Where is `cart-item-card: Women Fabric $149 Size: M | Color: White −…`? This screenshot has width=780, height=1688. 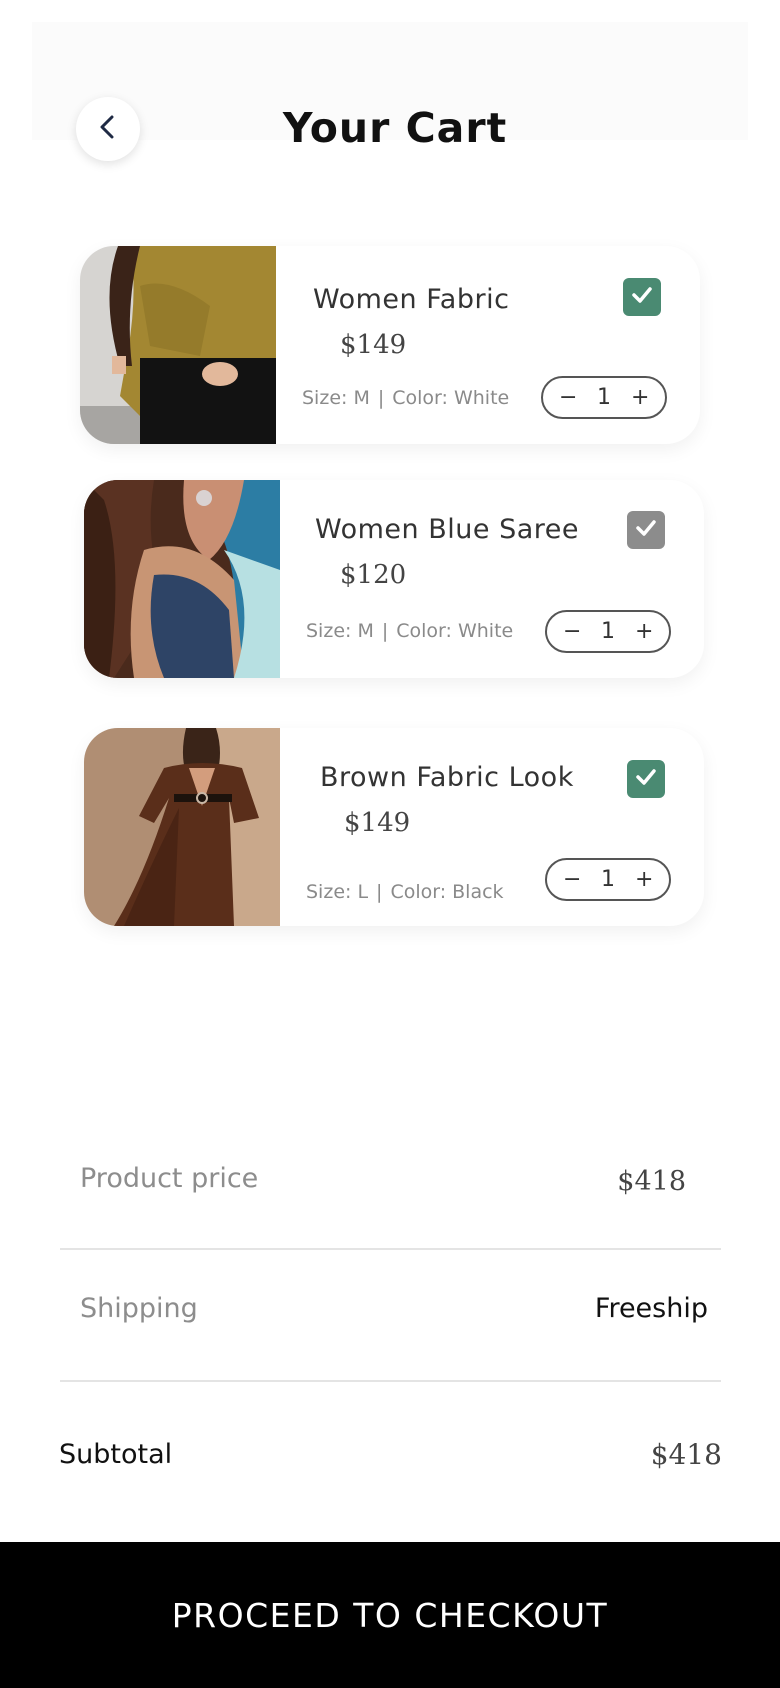 cart-item-card: Women Fabric $149 Size: M | Color: White −… is located at coordinates (390, 345).